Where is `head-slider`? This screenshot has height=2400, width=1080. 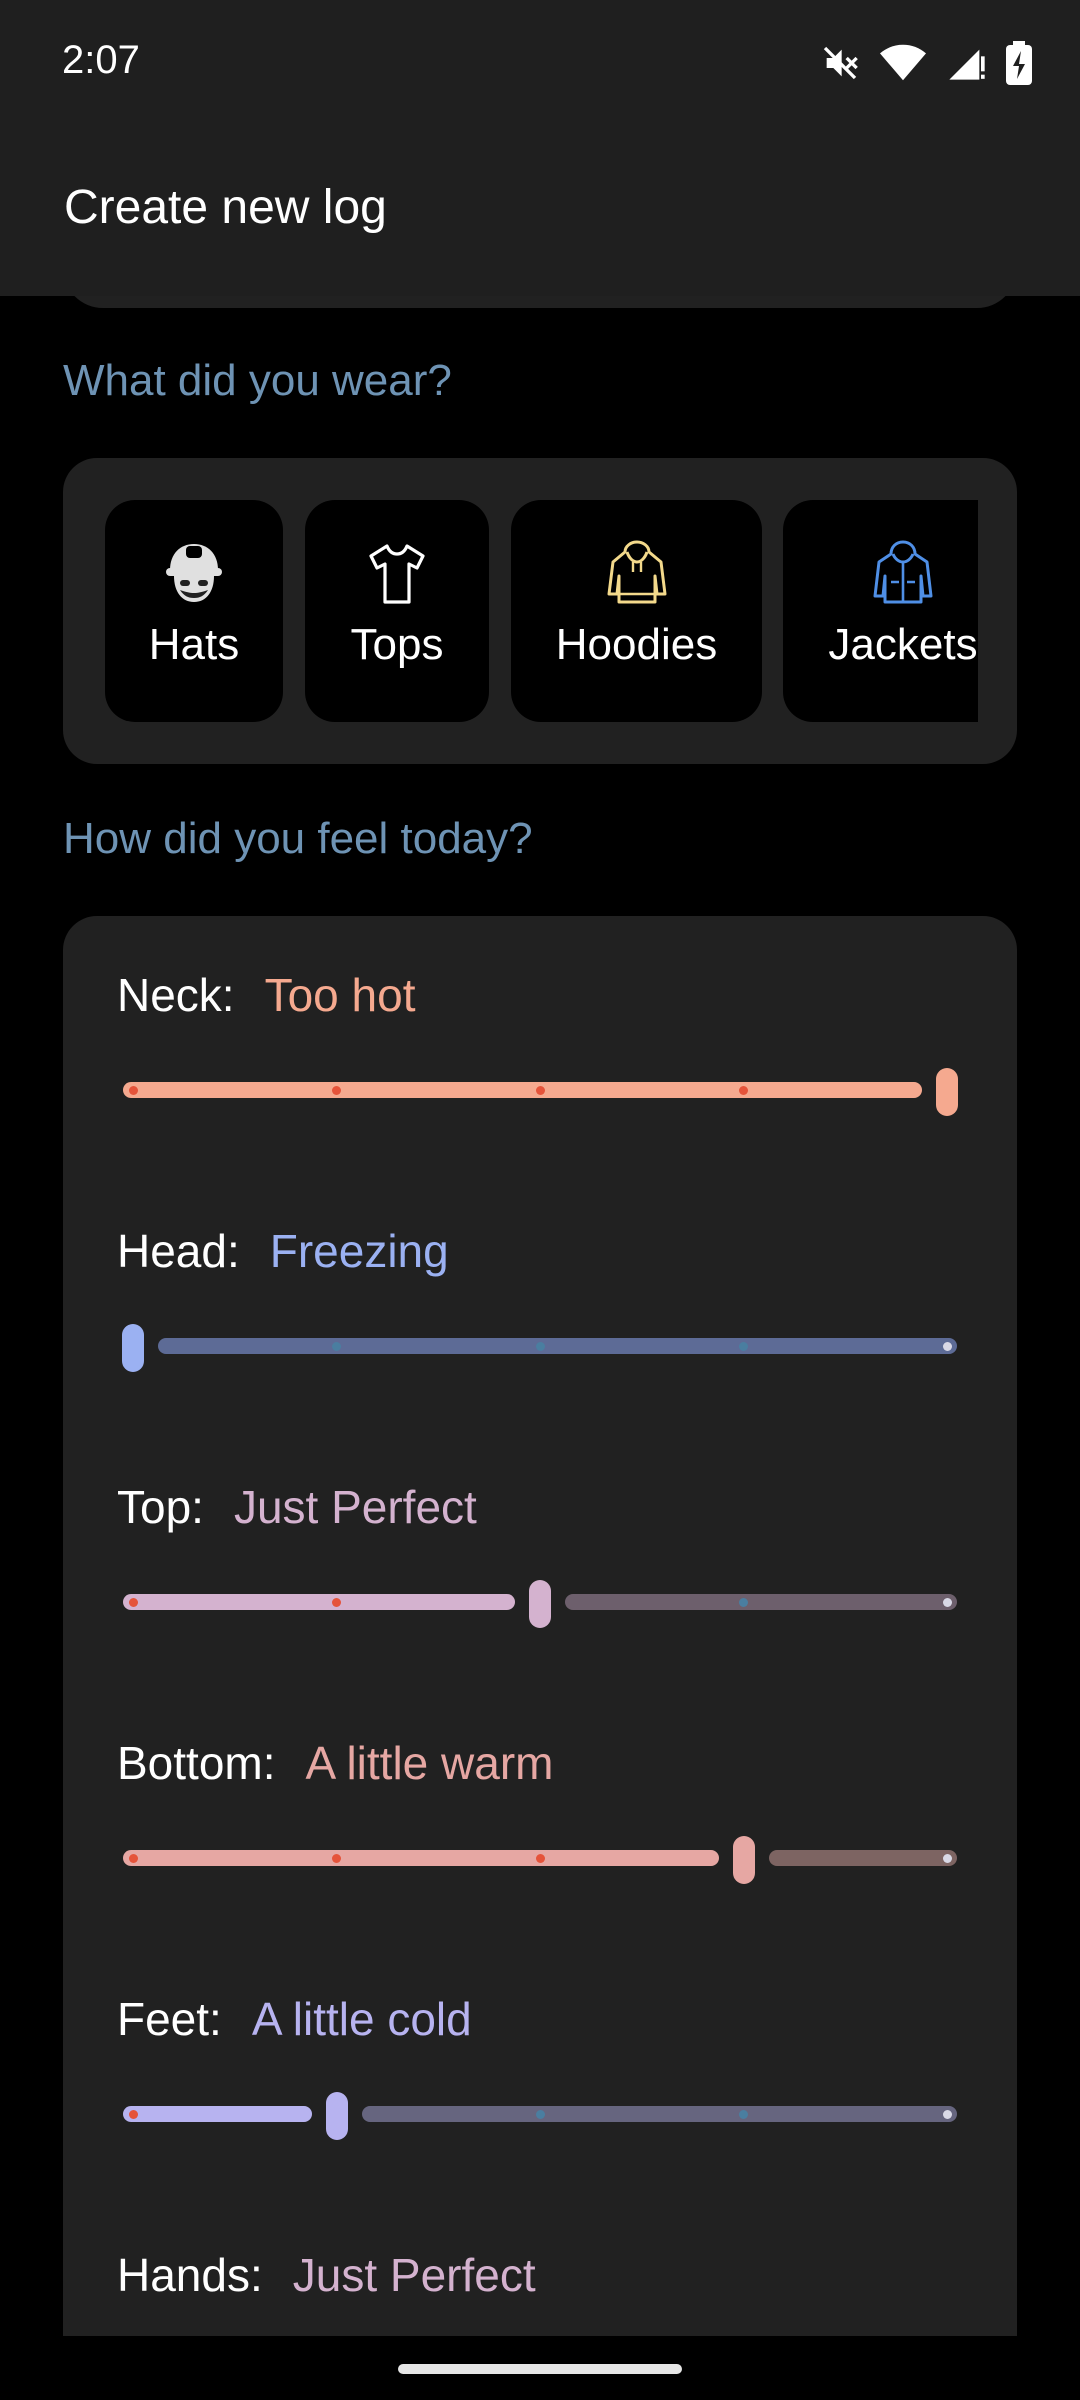
head-slider is located at coordinates (539, 1348).